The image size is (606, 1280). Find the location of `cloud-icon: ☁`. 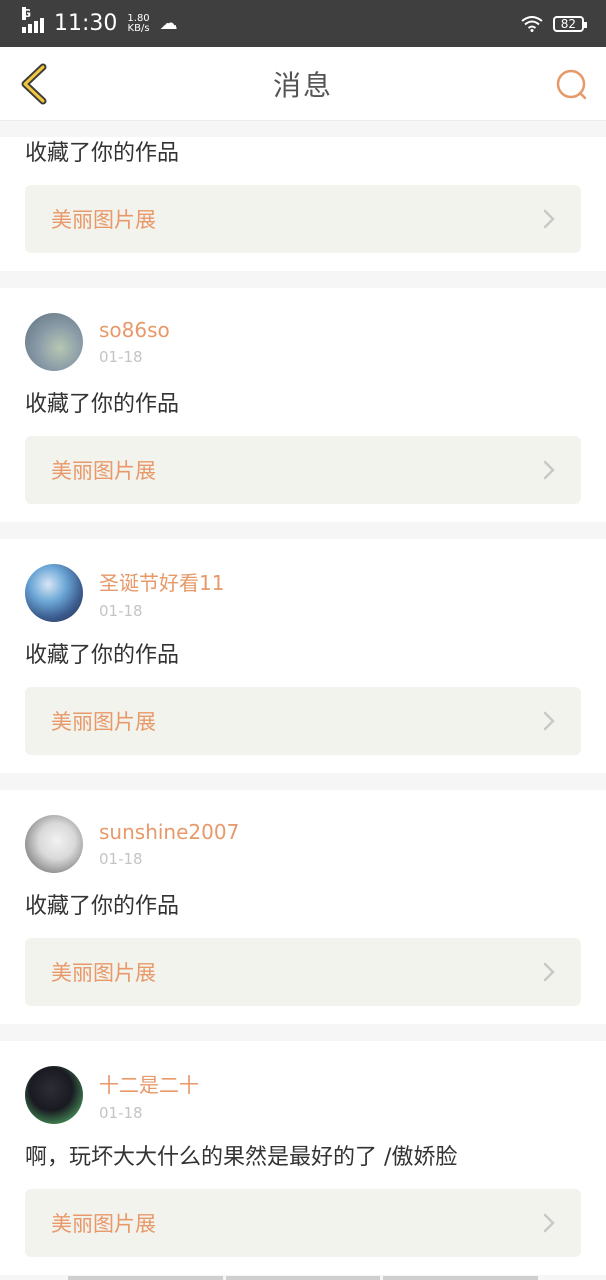

cloud-icon: ☁ is located at coordinates (168, 23).